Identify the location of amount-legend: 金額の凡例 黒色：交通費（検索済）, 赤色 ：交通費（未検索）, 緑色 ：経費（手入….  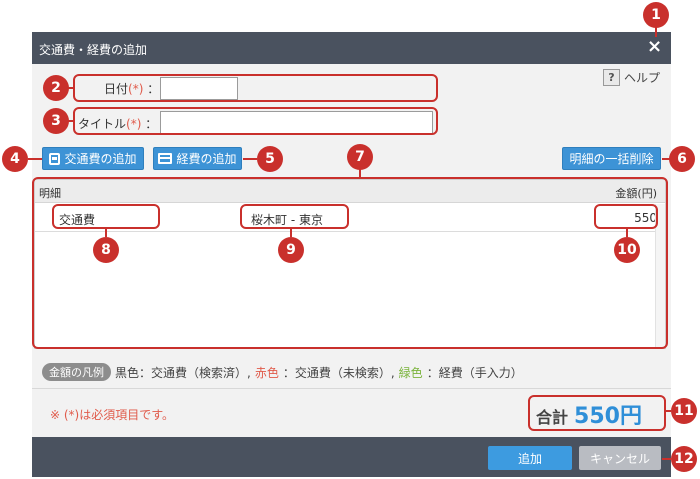
(282, 372).